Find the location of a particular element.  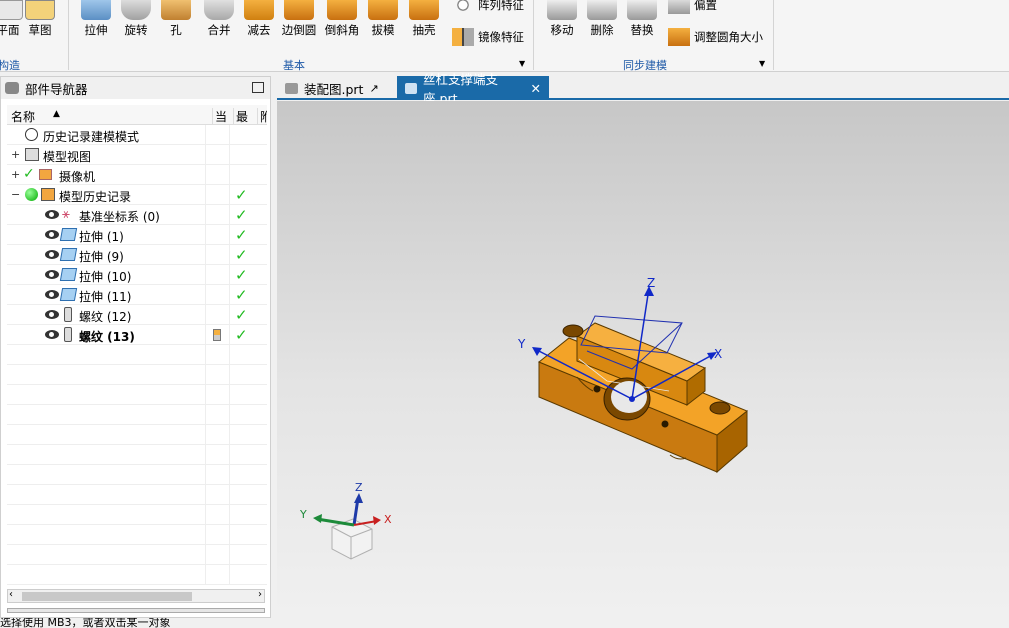

tree-row-label: 拉伸 (1) is located at coordinates (101, 237).